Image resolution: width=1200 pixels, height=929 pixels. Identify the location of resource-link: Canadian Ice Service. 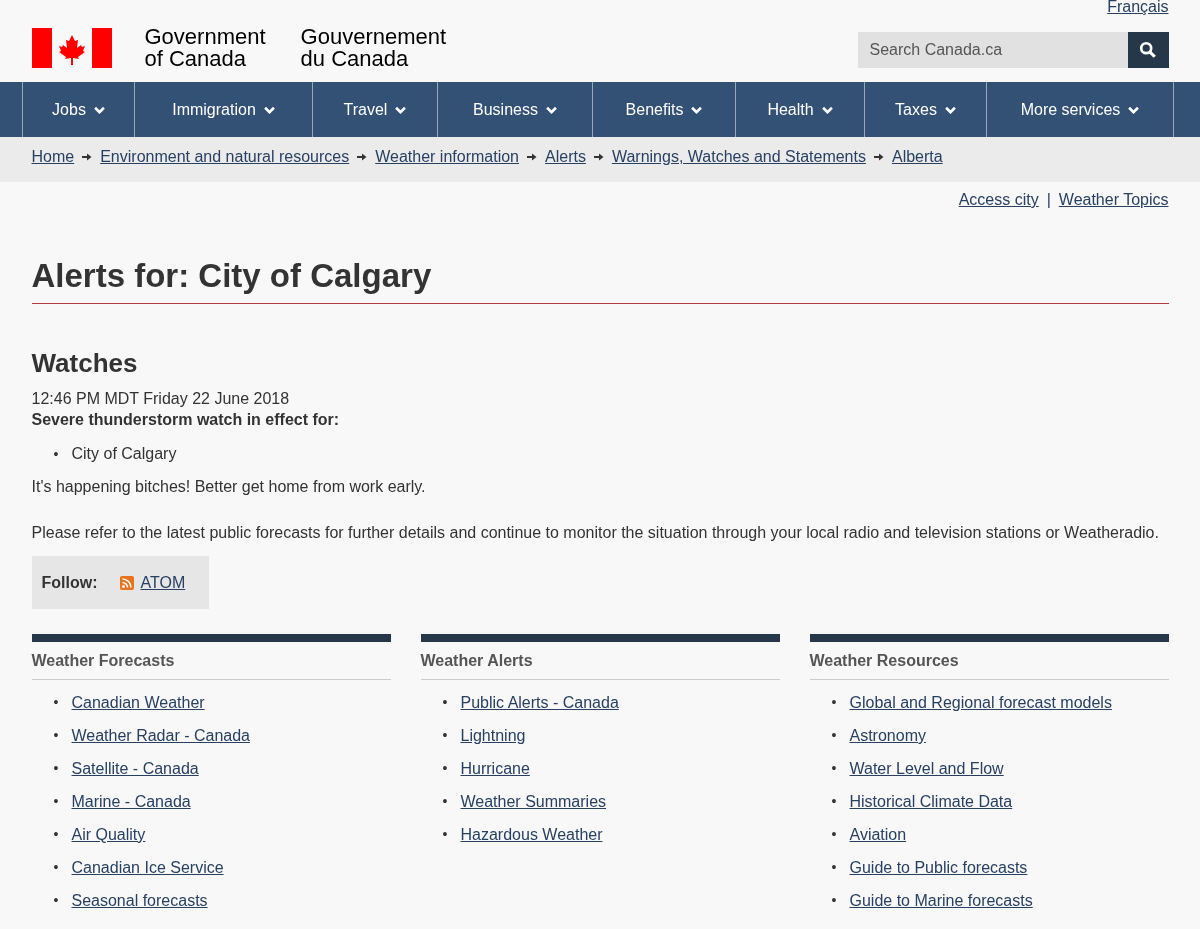
(147, 867).